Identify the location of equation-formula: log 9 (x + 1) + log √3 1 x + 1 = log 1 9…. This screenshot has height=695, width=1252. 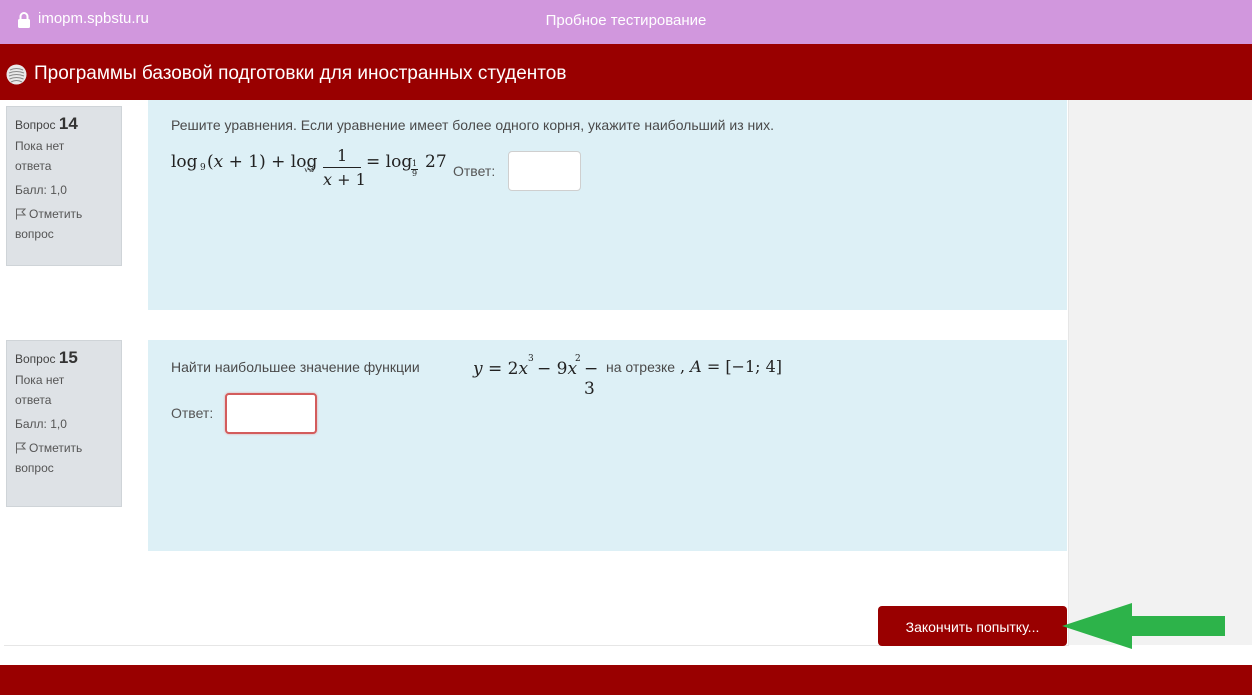
(309, 167).